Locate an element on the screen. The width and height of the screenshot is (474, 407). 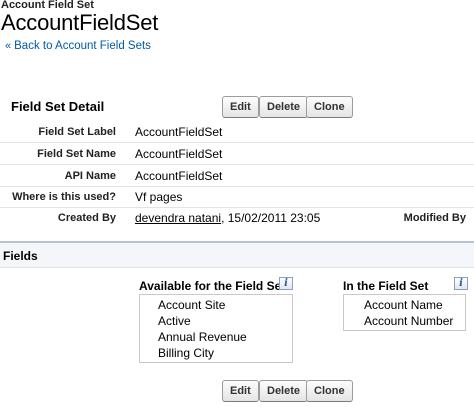
delete-button-bottom: Delete is located at coordinates (284, 391).